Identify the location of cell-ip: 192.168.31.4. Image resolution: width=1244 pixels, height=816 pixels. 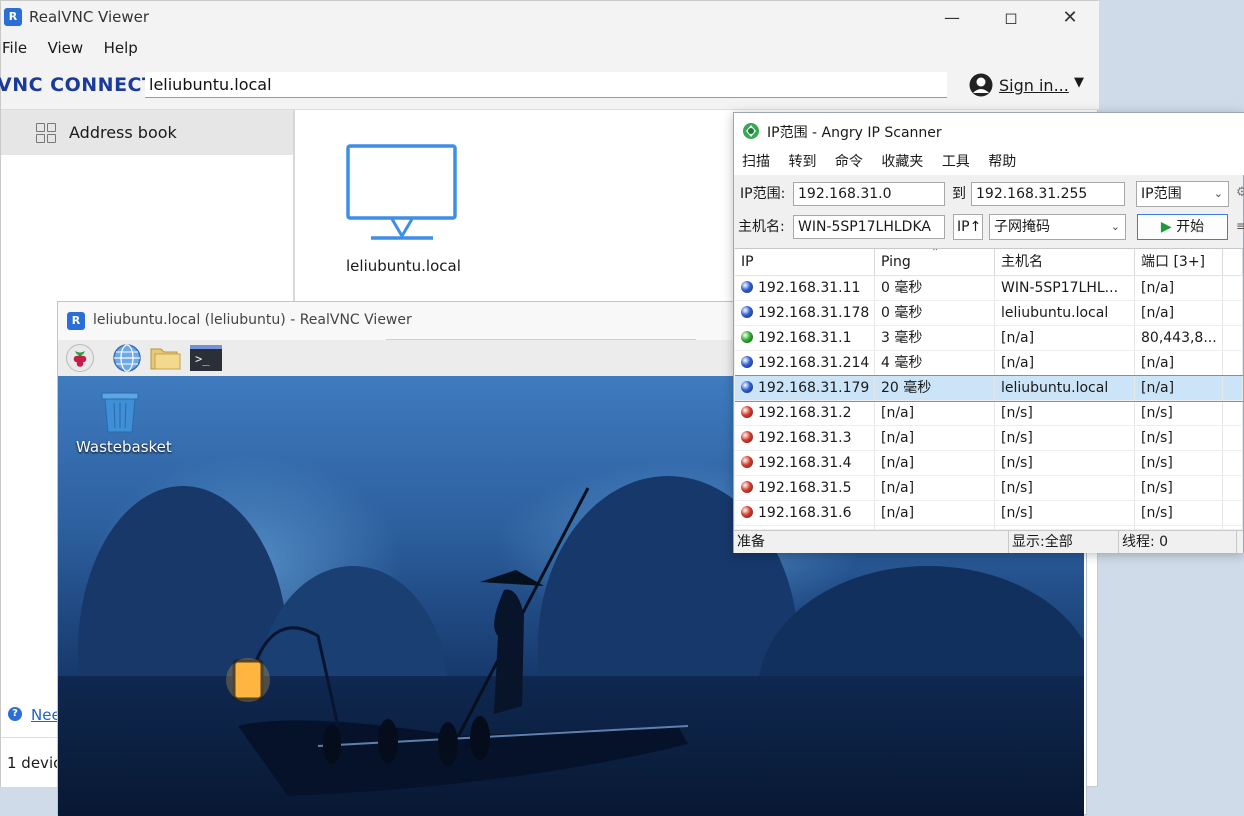
(805, 463).